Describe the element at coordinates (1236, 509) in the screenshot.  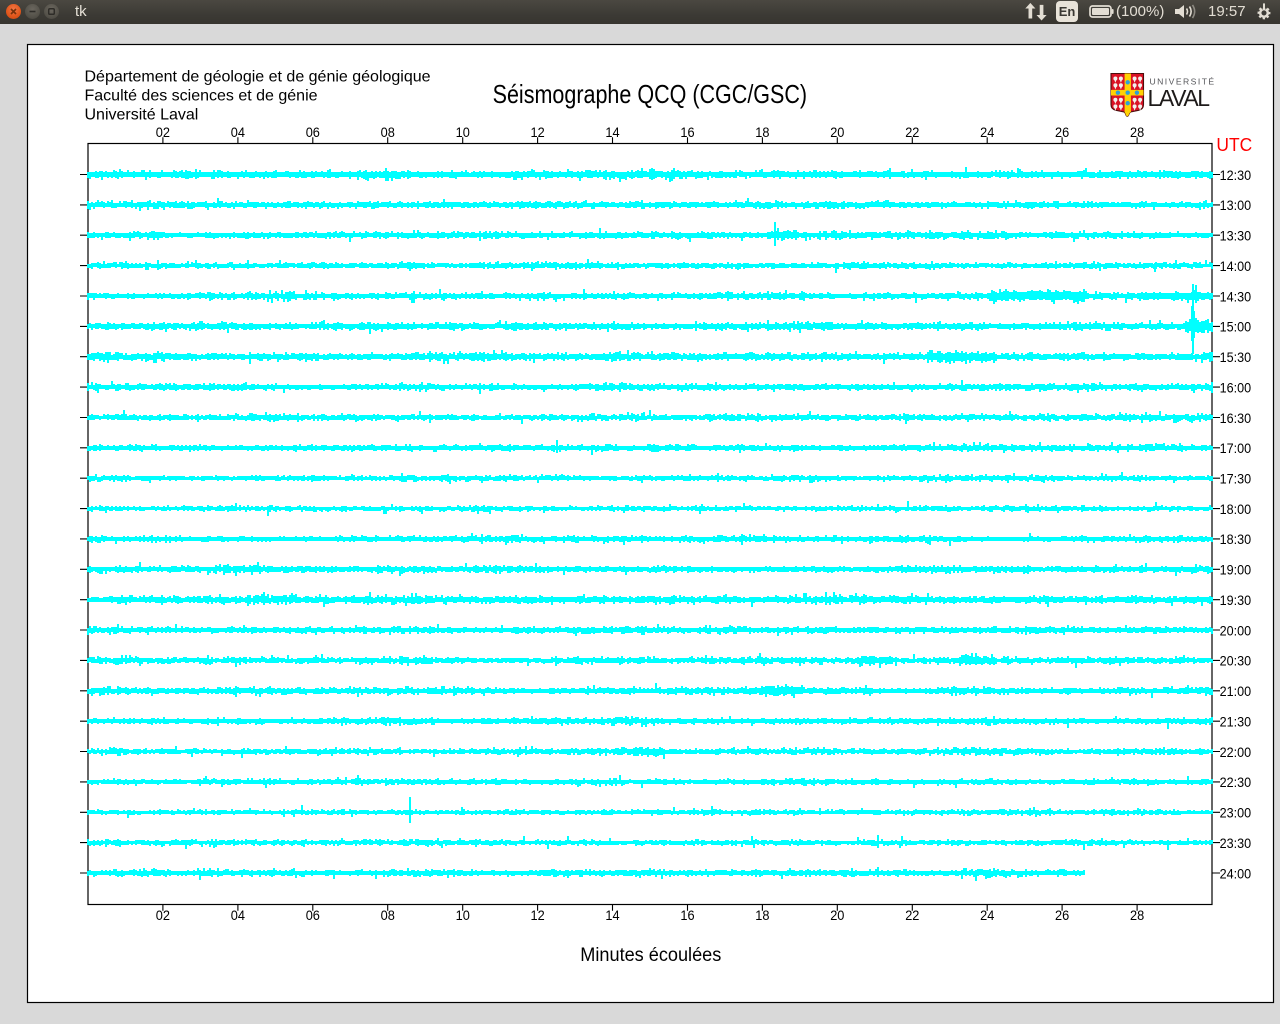
I see `svg-text: 18:00` at that location.